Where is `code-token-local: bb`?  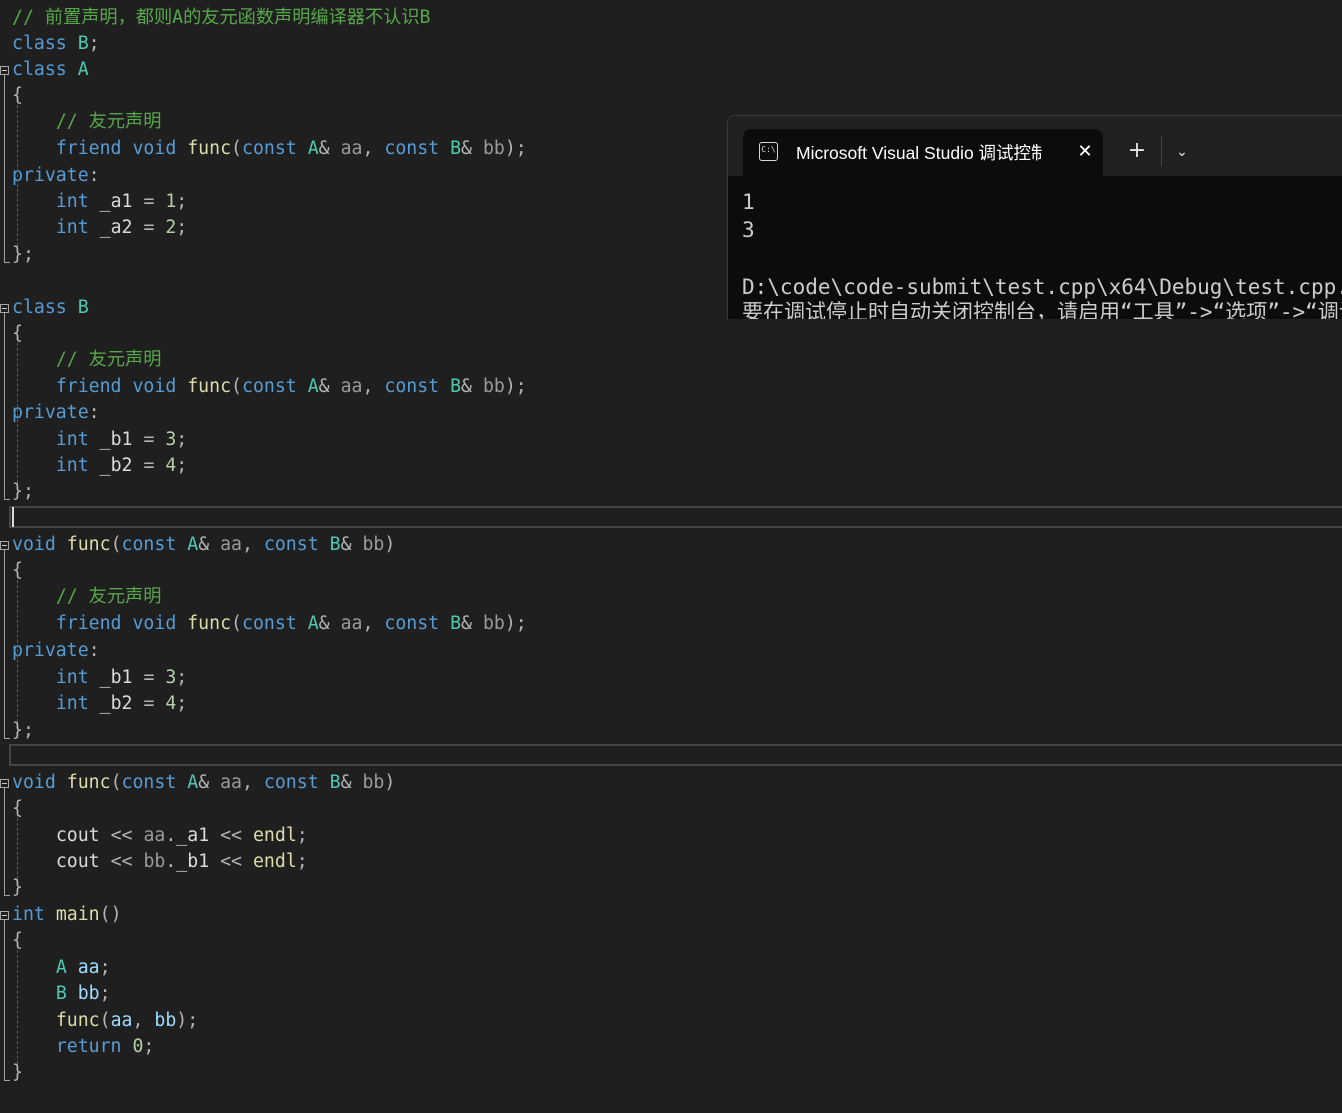
code-token-local: bb is located at coordinates (165, 1020).